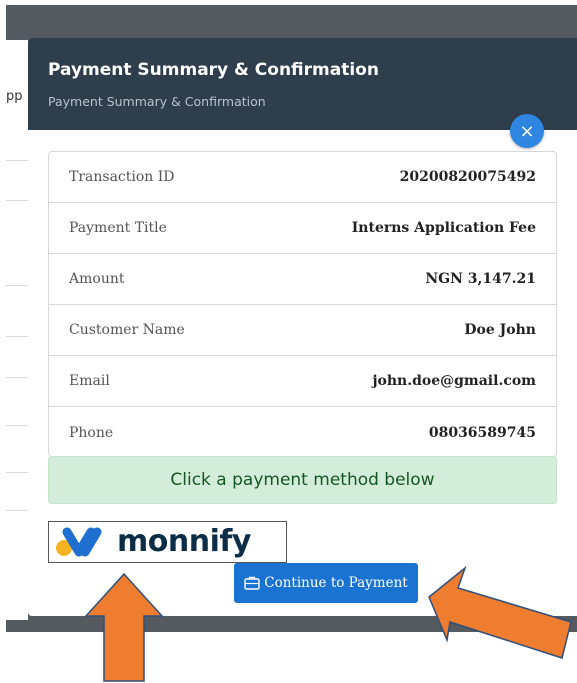 The width and height of the screenshot is (577, 683). I want to click on close-button: ×, so click(527, 131).